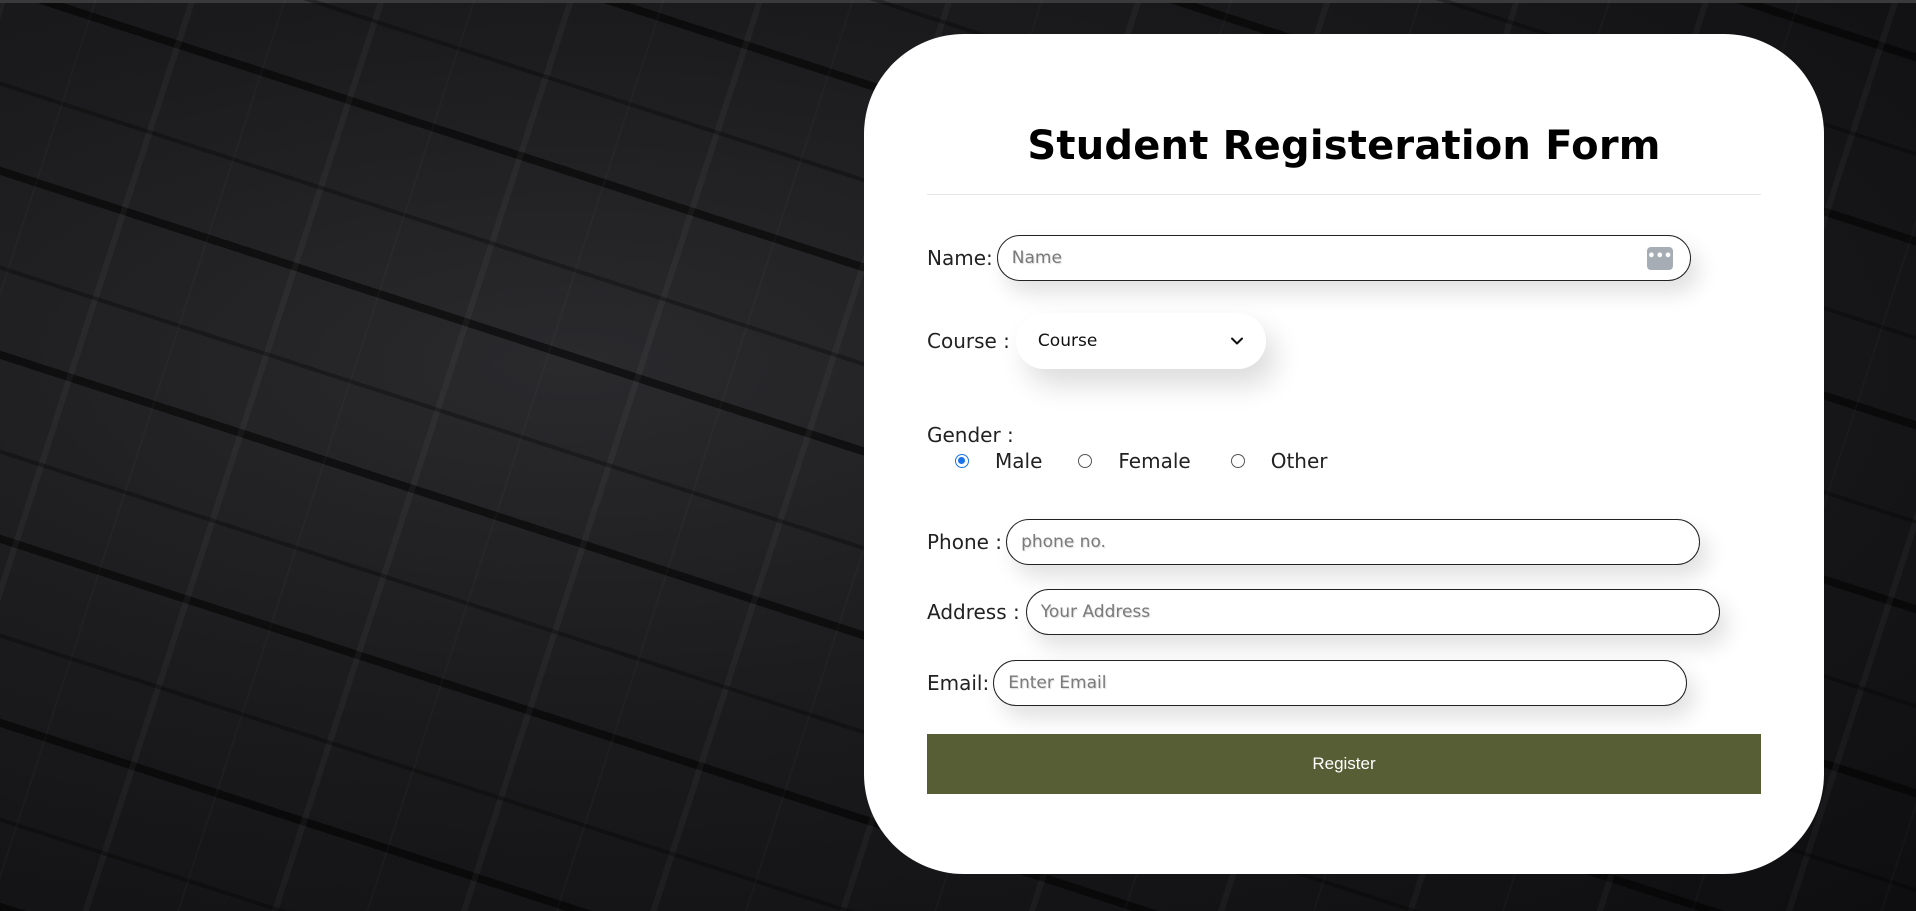 This screenshot has width=1916, height=911. Describe the element at coordinates (1019, 461) in the screenshot. I see `gender-option-label: Male` at that location.